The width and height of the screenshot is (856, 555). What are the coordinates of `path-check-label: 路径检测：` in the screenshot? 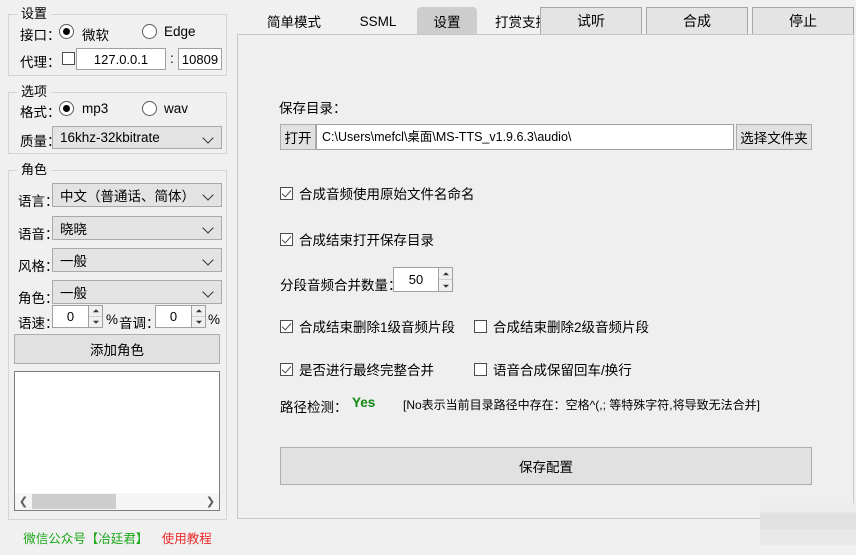 It's located at (314, 407).